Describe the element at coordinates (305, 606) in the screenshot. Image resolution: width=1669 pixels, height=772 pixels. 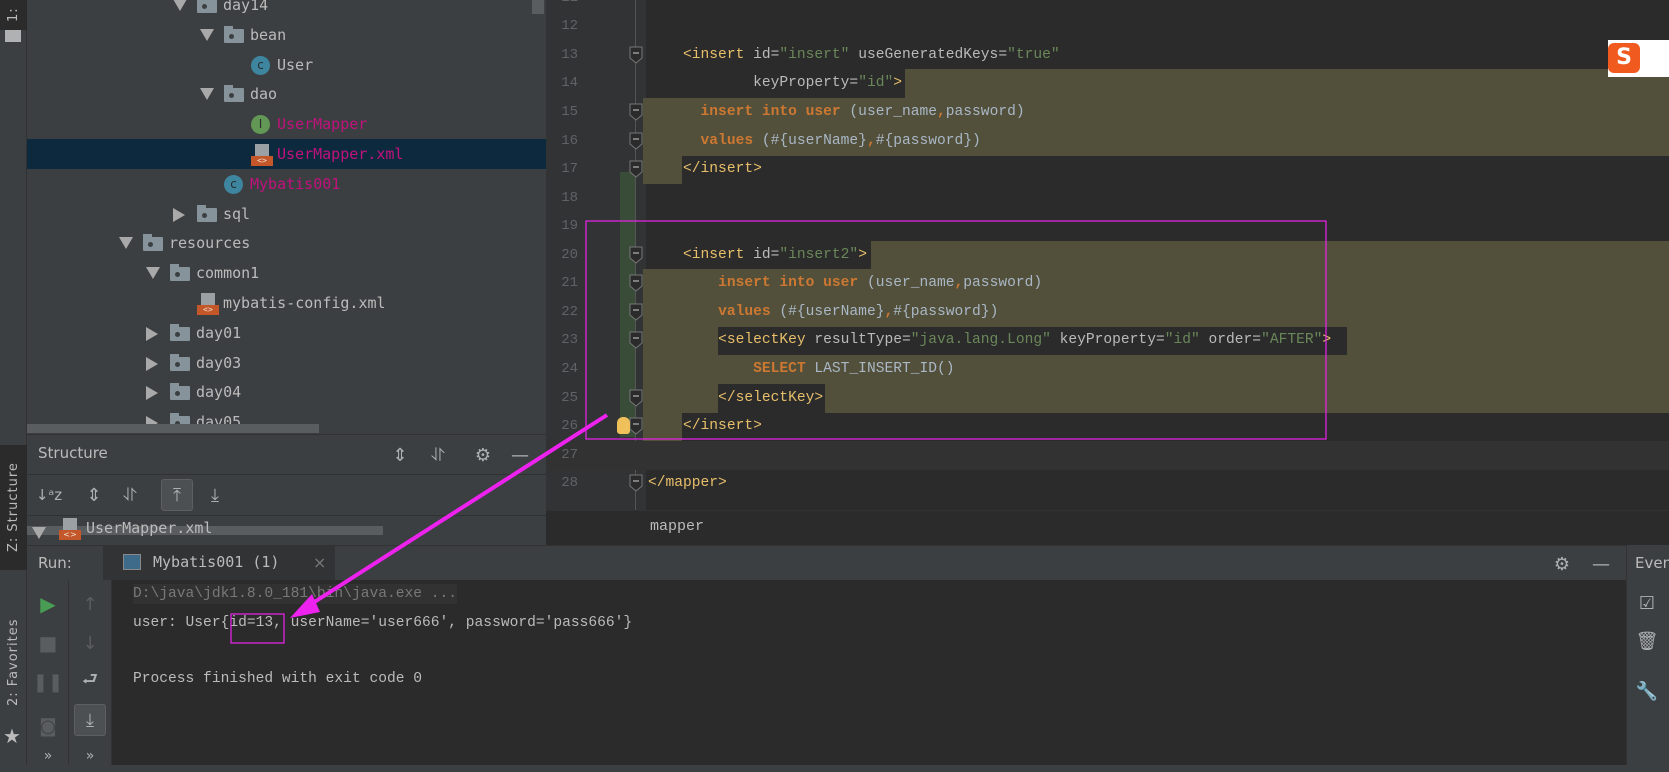
I see `annotation-arrowhead` at that location.